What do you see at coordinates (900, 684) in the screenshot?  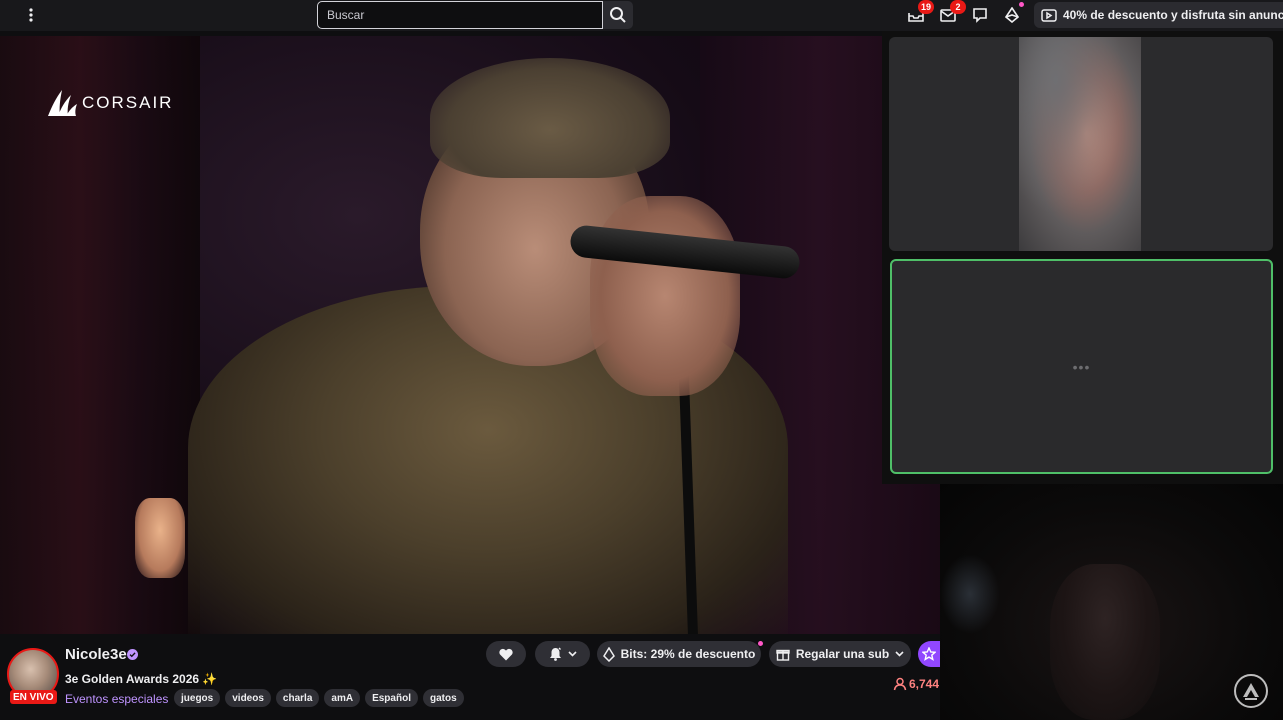 I see `person-icon` at bounding box center [900, 684].